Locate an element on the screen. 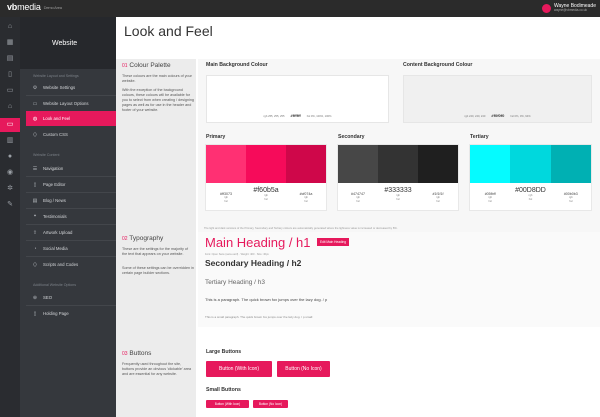  small-button-no-icon: Button (No Icon) is located at coordinates (270, 404).